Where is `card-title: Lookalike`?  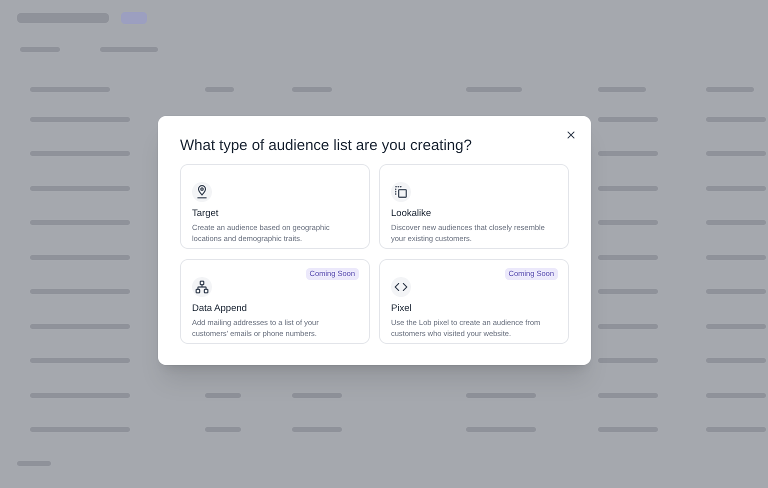 card-title: Lookalike is located at coordinates (411, 214).